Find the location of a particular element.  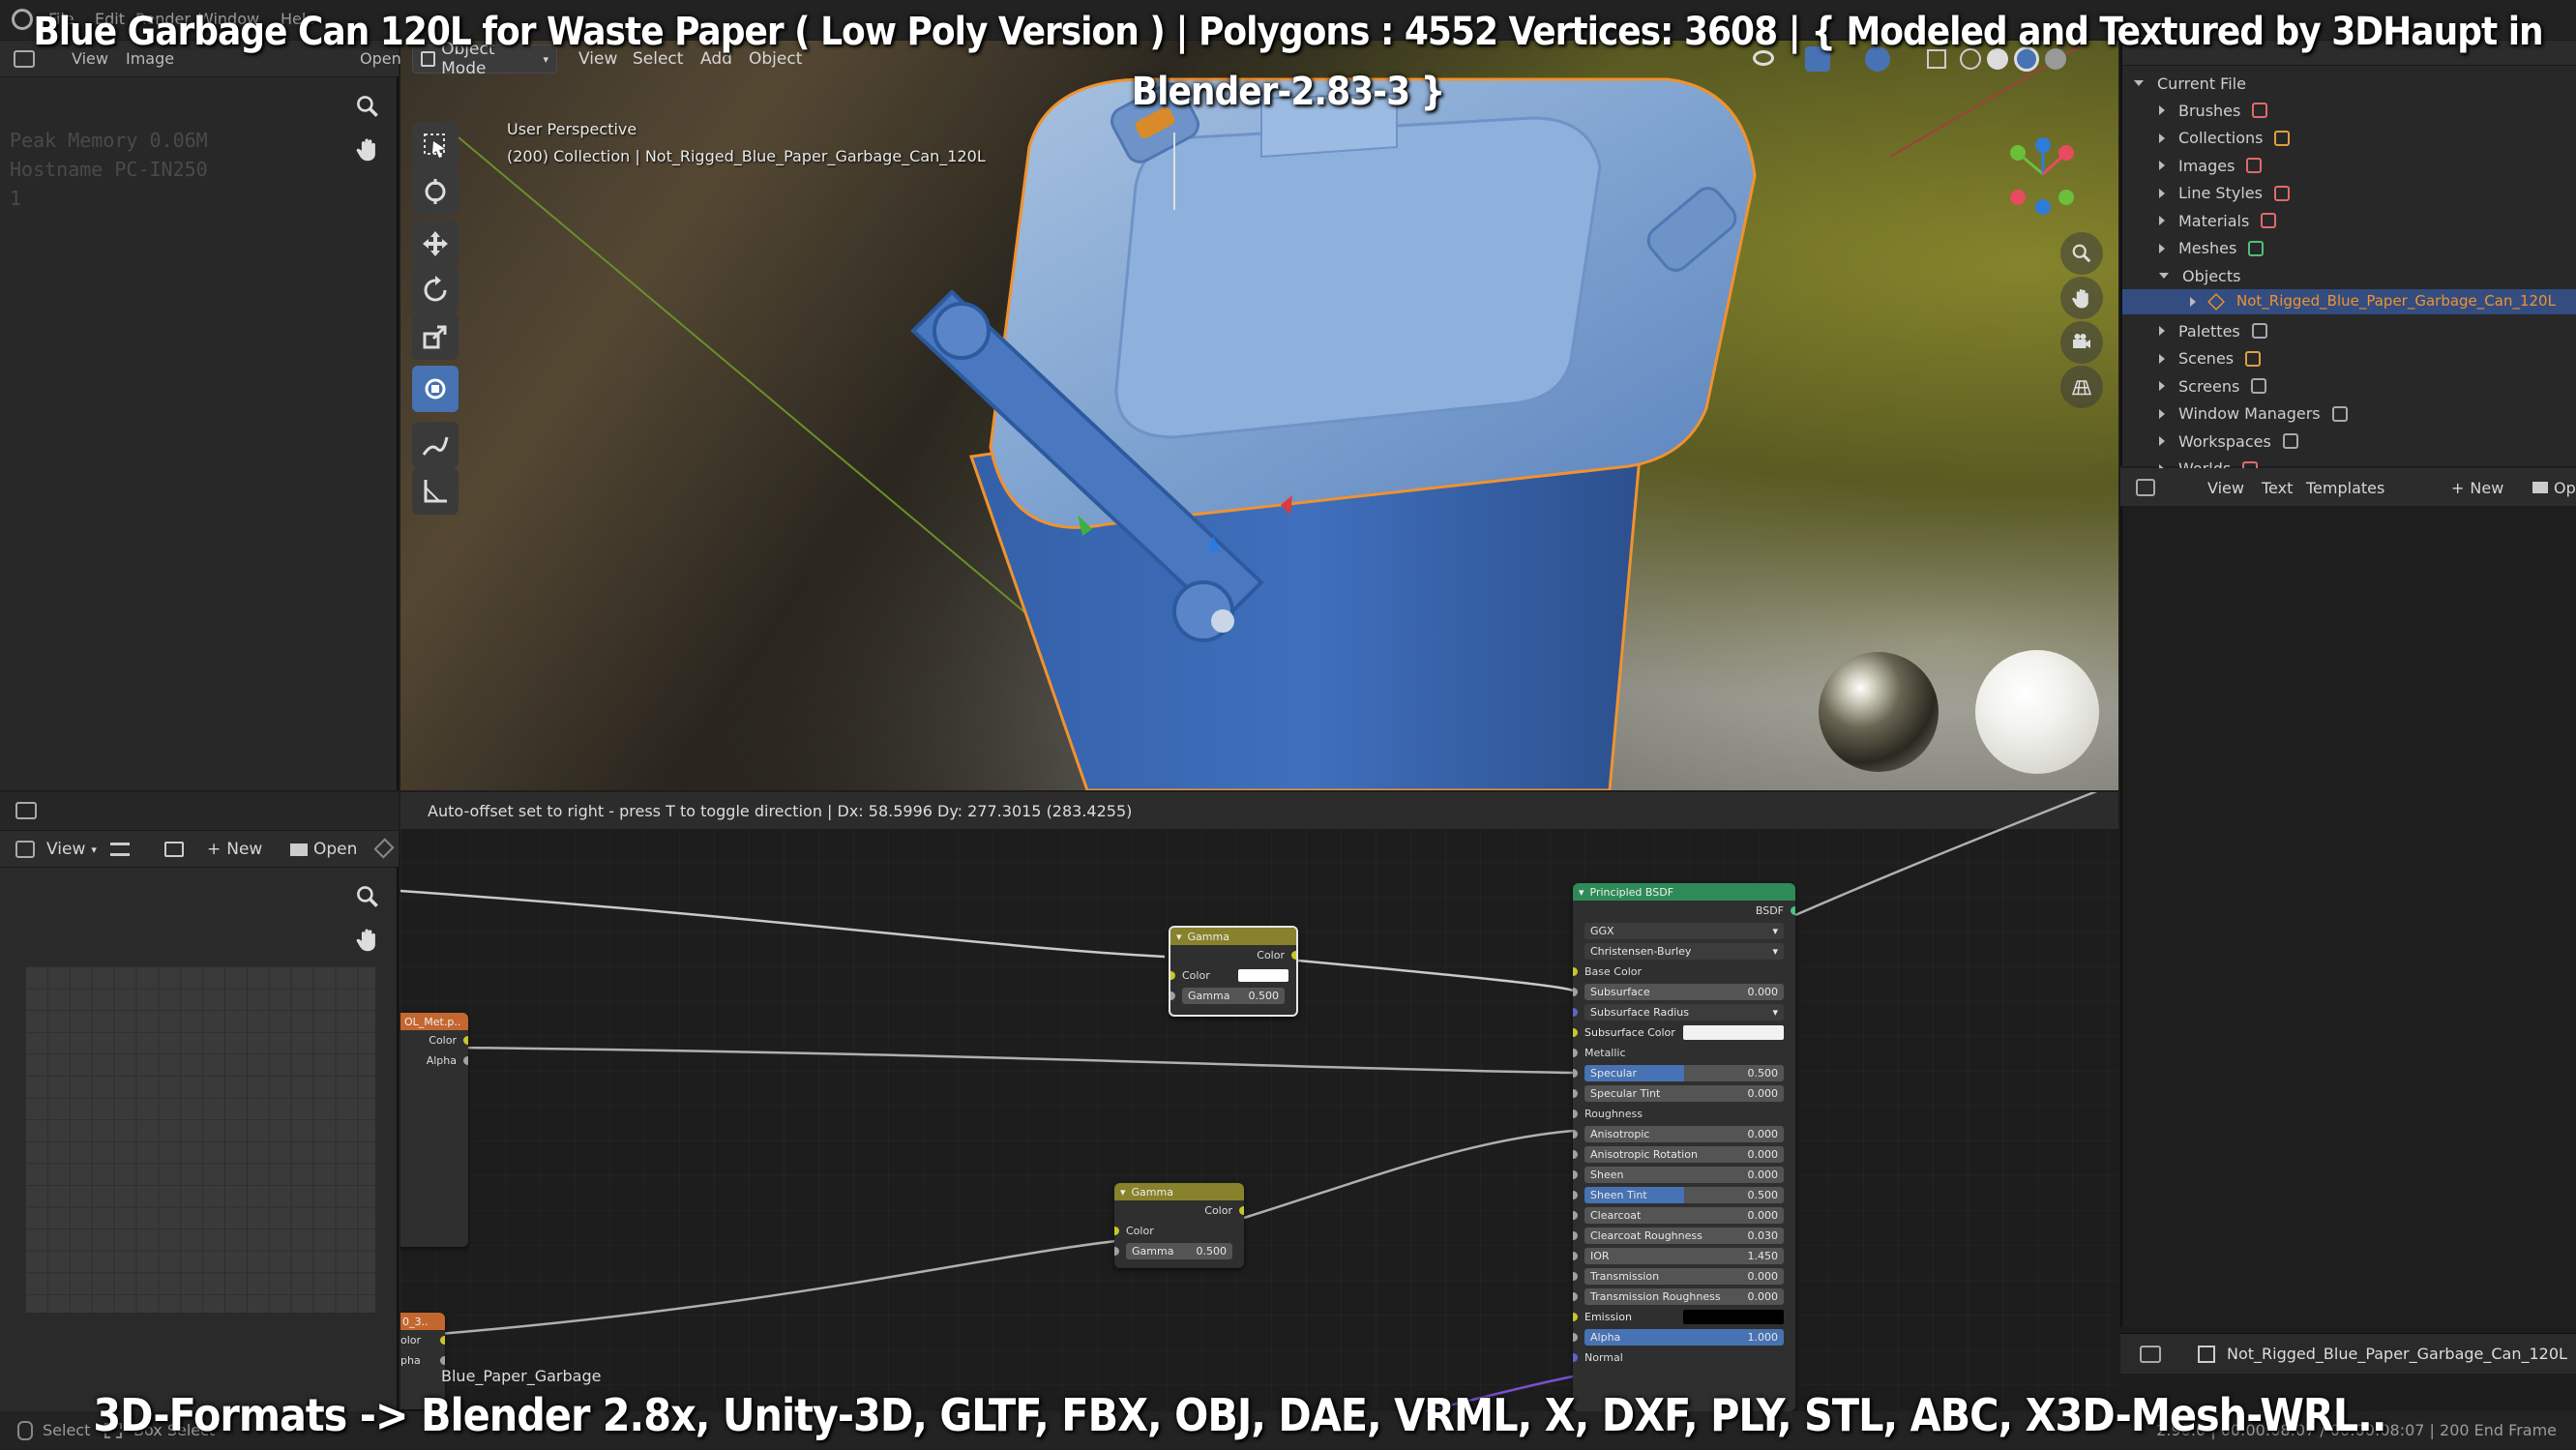

outliner-selected-row: Not_Rigged_Blue_Paper_Garbage_Can_120L is located at coordinates (2349, 301).